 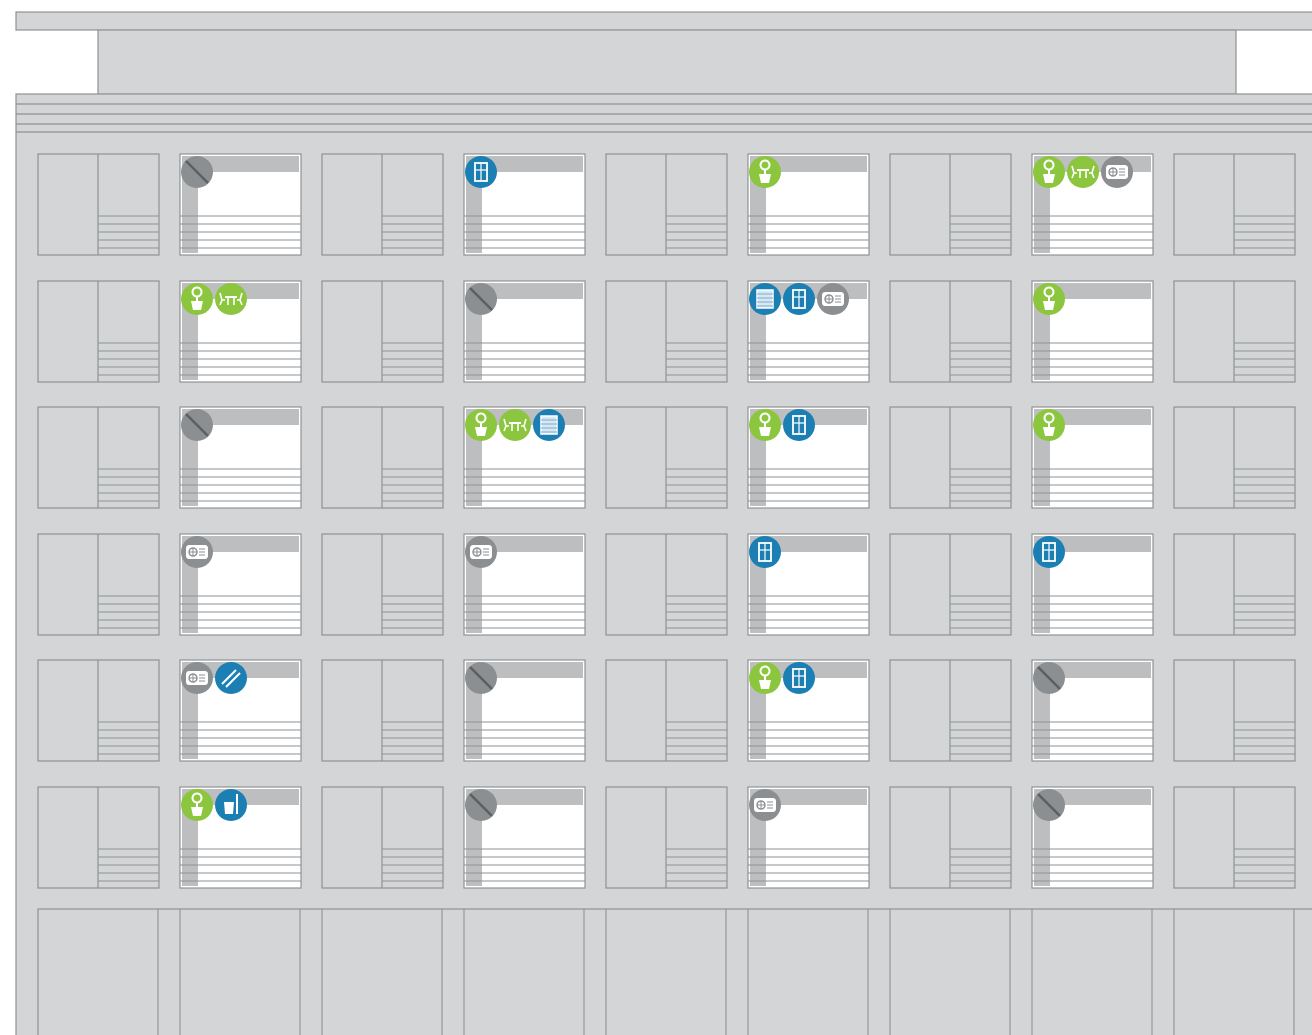 I want to click on roof-parapet, so click(x=663, y=21).